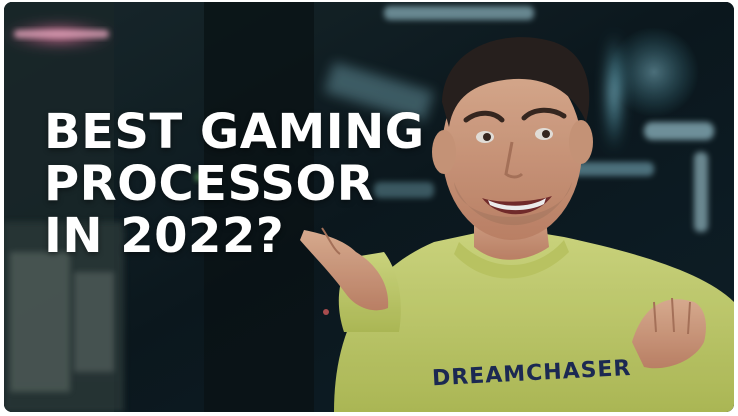 This screenshot has height=416, width=738. I want to click on headline-line-2: PROCESSOR, so click(209, 184).